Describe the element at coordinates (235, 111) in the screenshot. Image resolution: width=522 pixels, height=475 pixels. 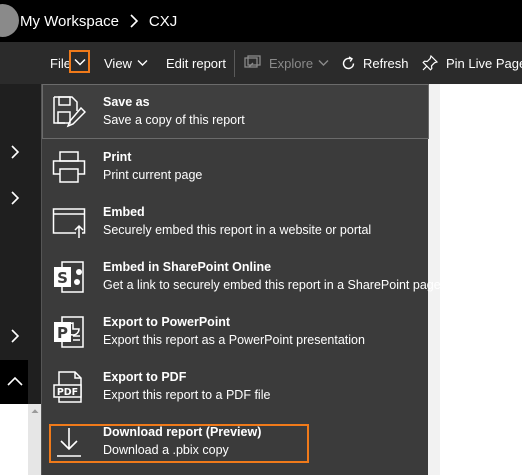
I see `menu-item-save-as: Save as Save a copy of this report` at that location.